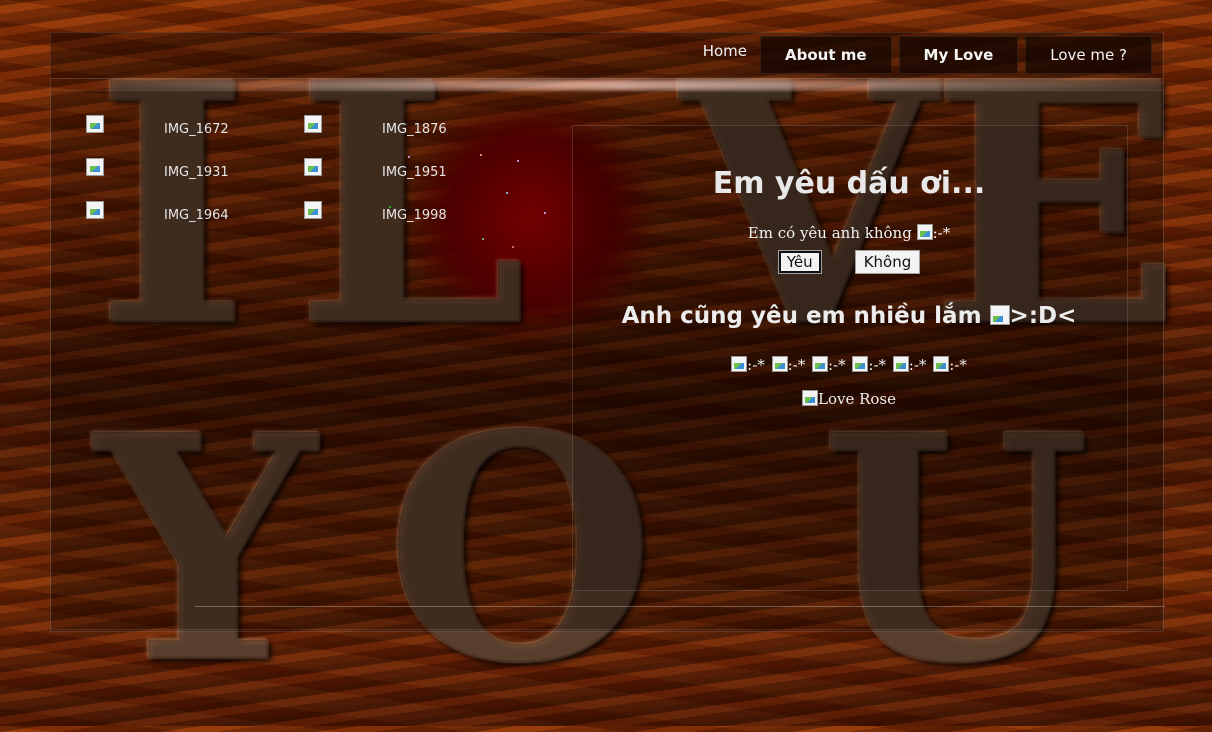 The height and width of the screenshot is (732, 1212). Describe the element at coordinates (414, 215) in the screenshot. I see `gallery-item-name: IMG_1998` at that location.